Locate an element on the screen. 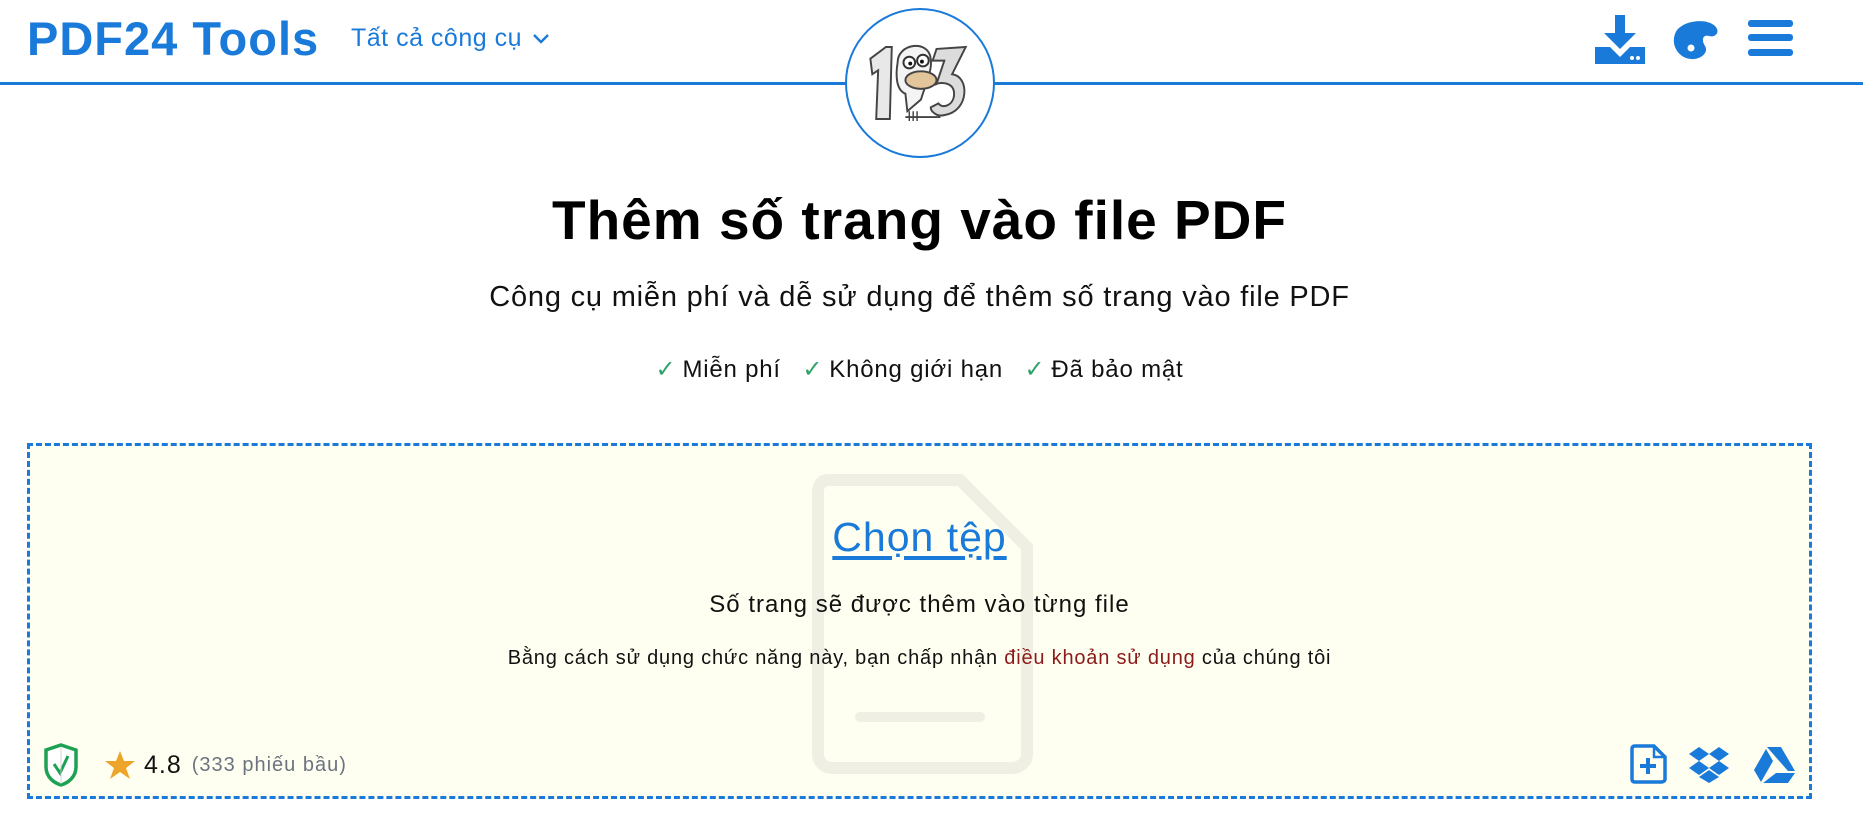  tool-logo is located at coordinates (920, 83).